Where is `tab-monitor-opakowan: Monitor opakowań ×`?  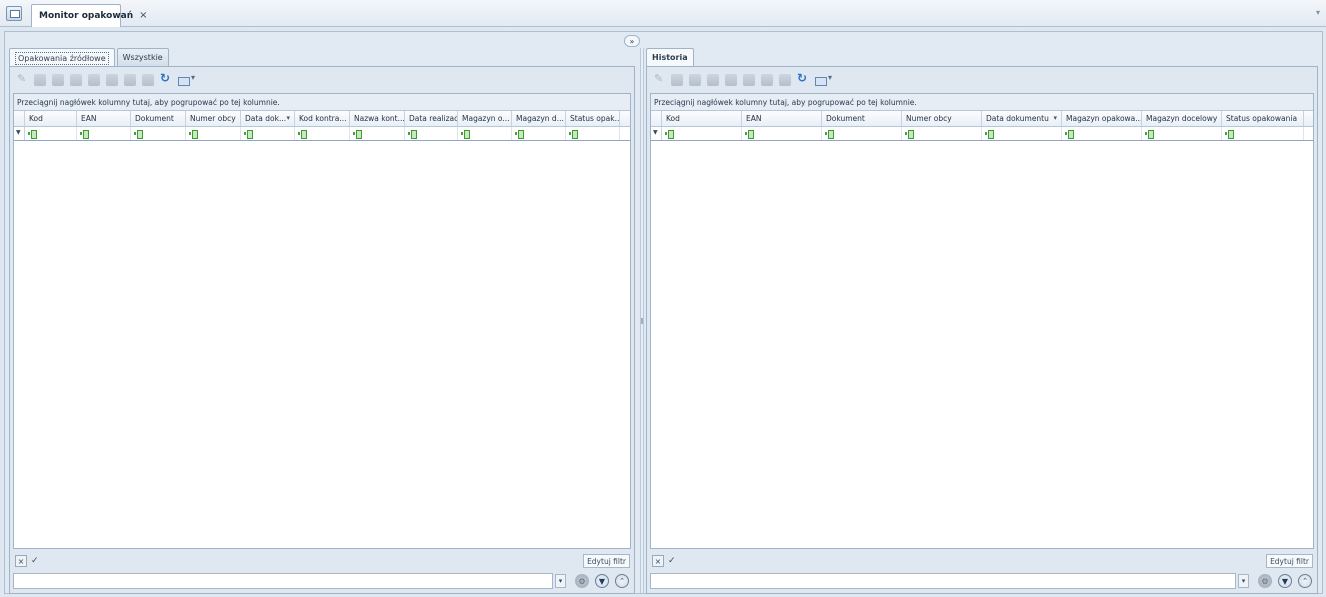
tab-monitor-opakowan: Monitor opakowań × is located at coordinates (89, 15).